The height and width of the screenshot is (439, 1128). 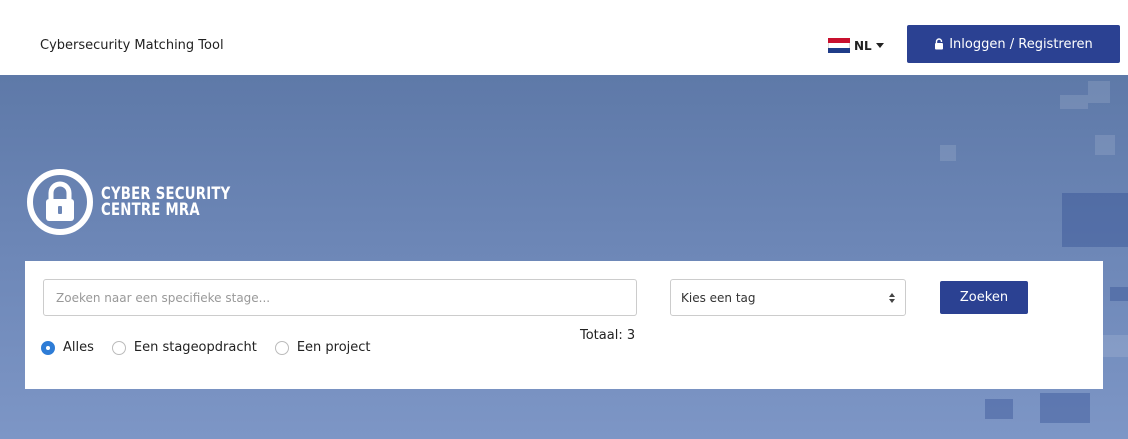 I want to click on language-selector: NL, so click(x=856, y=45).